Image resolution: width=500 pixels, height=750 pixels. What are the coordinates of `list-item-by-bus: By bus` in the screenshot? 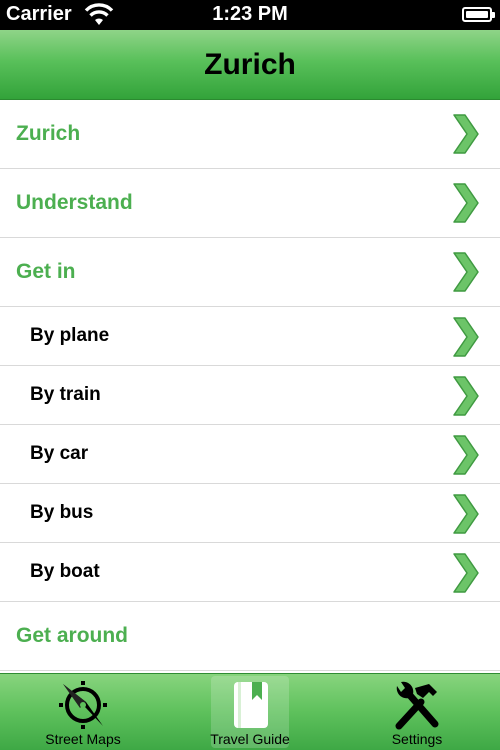 It's located at (250, 513).